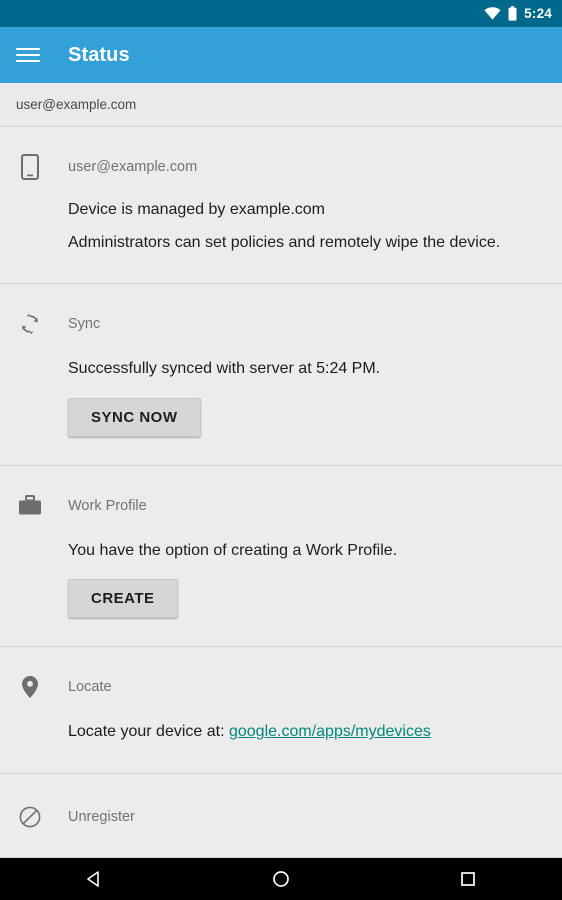  I want to click on system-navigation-bar, so click(281, 879).